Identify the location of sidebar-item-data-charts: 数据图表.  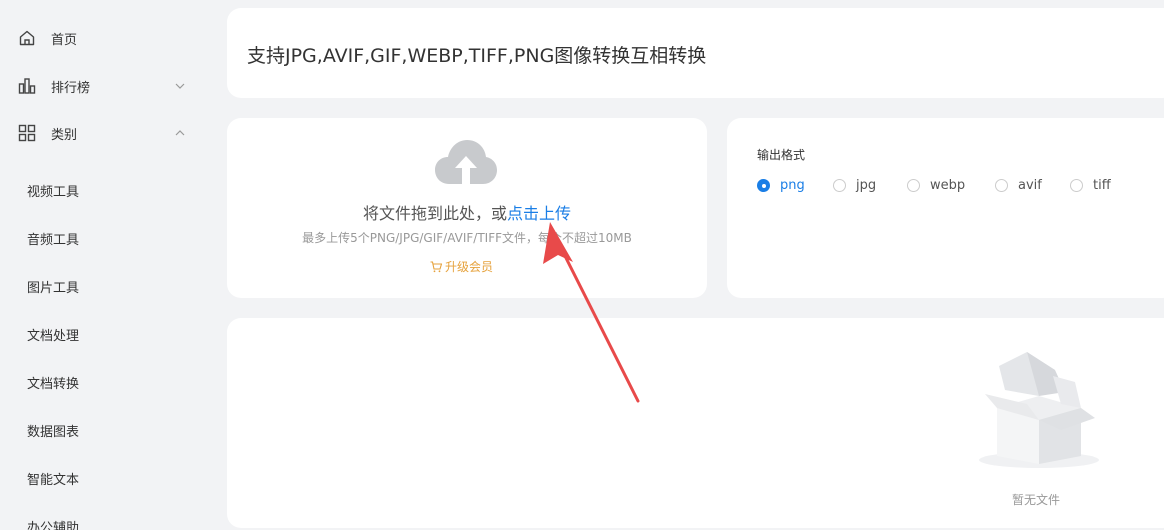
(53, 430).